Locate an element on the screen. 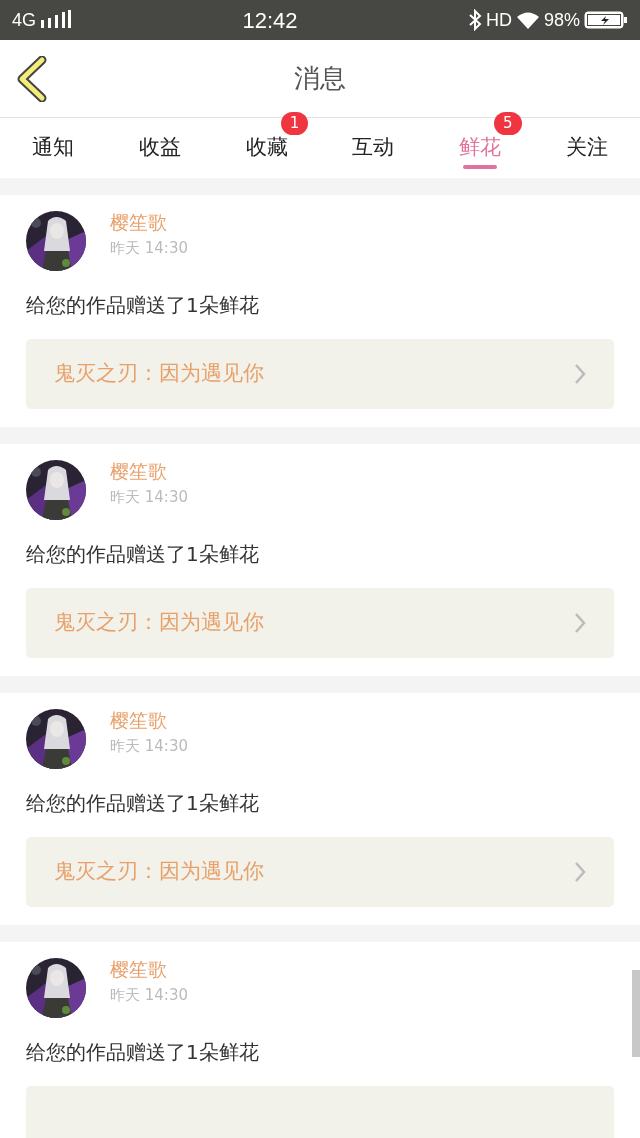 The height and width of the screenshot is (1138, 640). tab: 互动 is located at coordinates (373, 148).